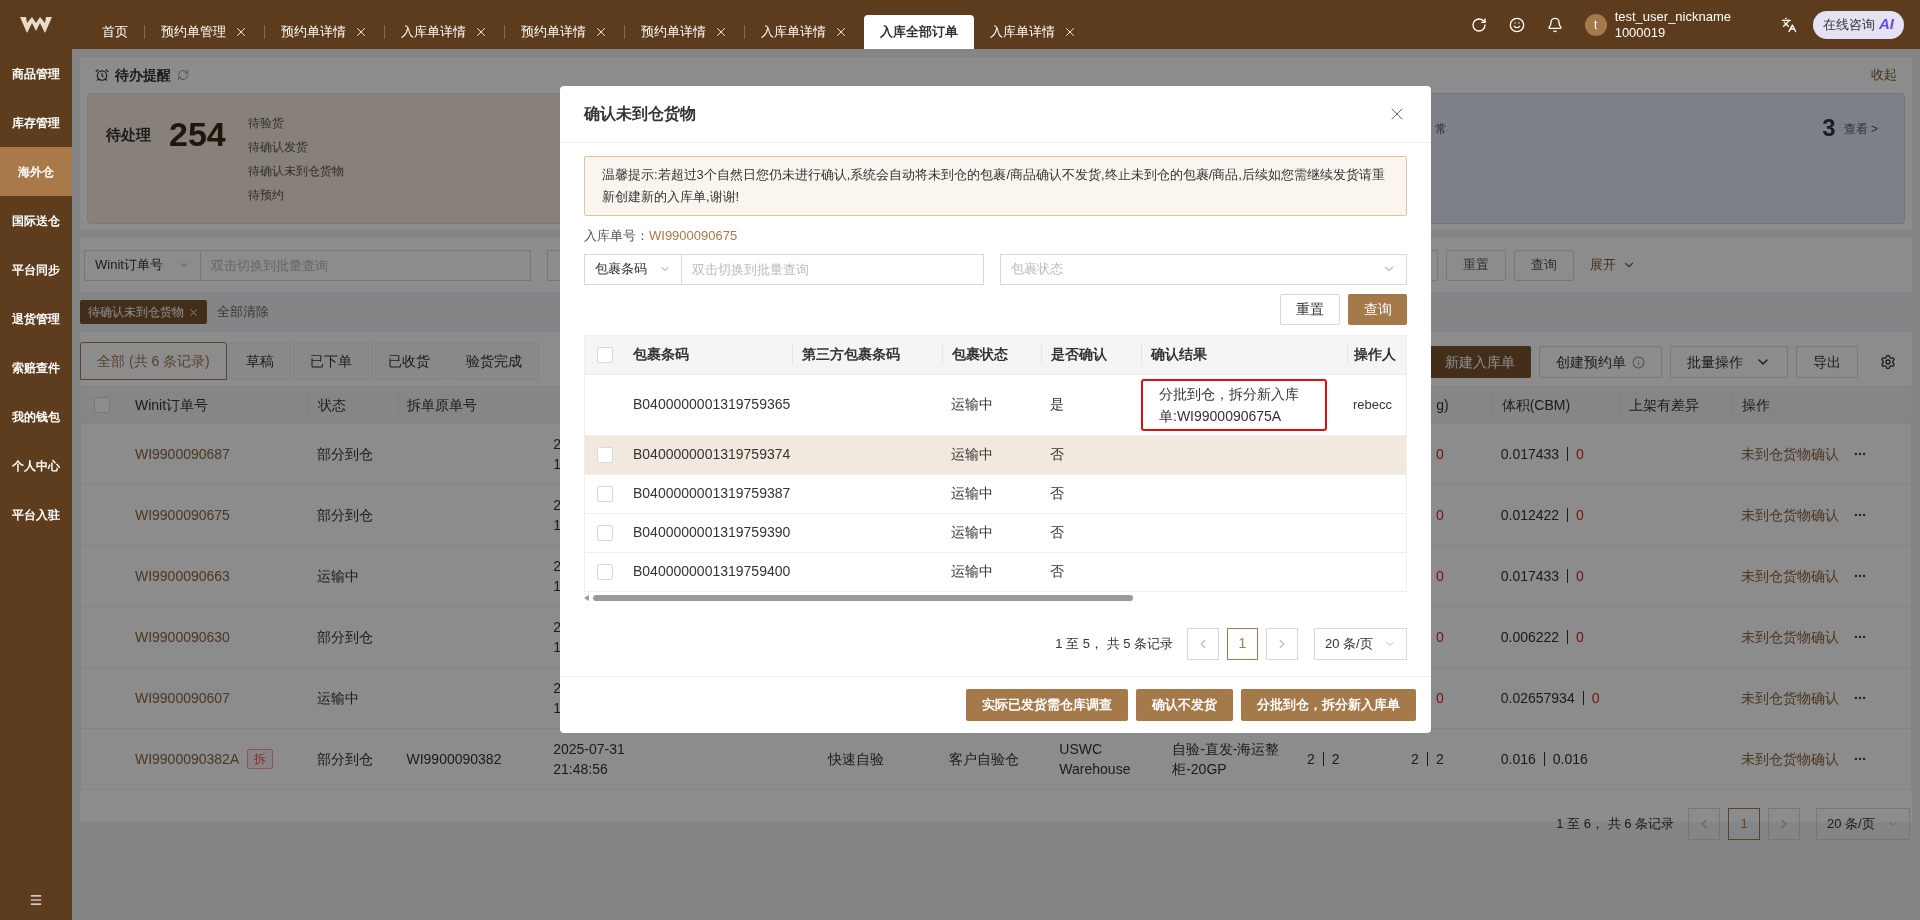 This screenshot has height=920, width=1920. What do you see at coordinates (1226, 759) in the screenshot?
I see `transport-text: 自验-直发-海运整柜-20GP` at bounding box center [1226, 759].